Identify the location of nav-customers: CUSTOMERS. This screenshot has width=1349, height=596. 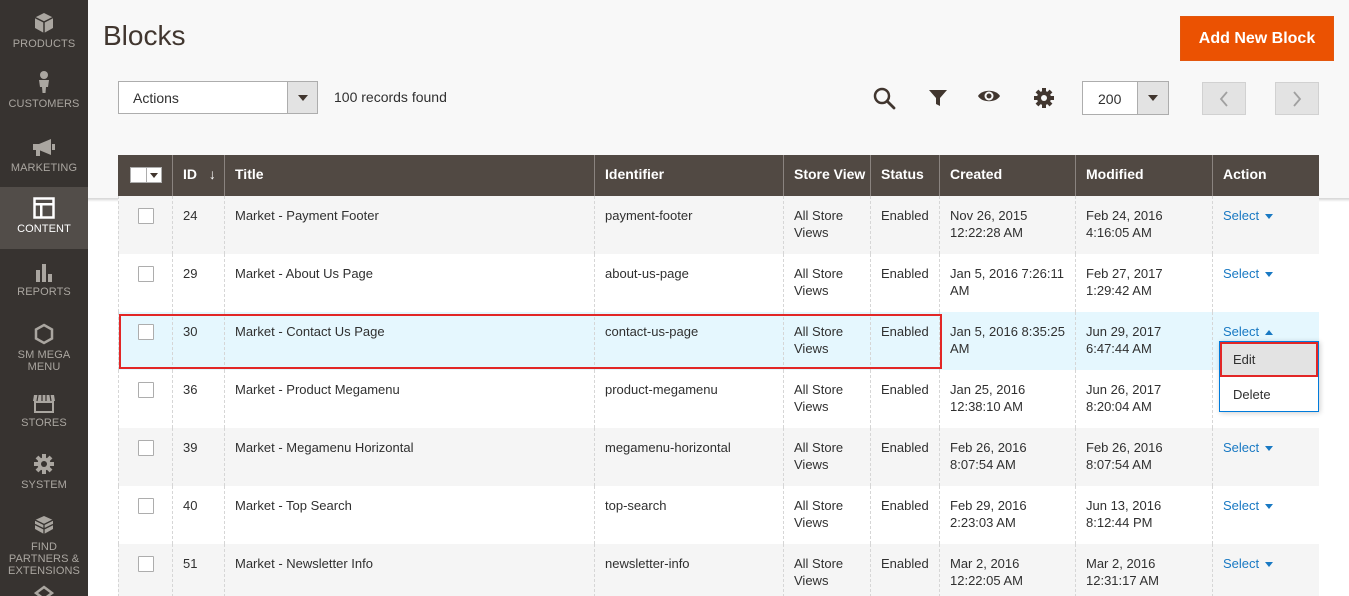
(44, 95).